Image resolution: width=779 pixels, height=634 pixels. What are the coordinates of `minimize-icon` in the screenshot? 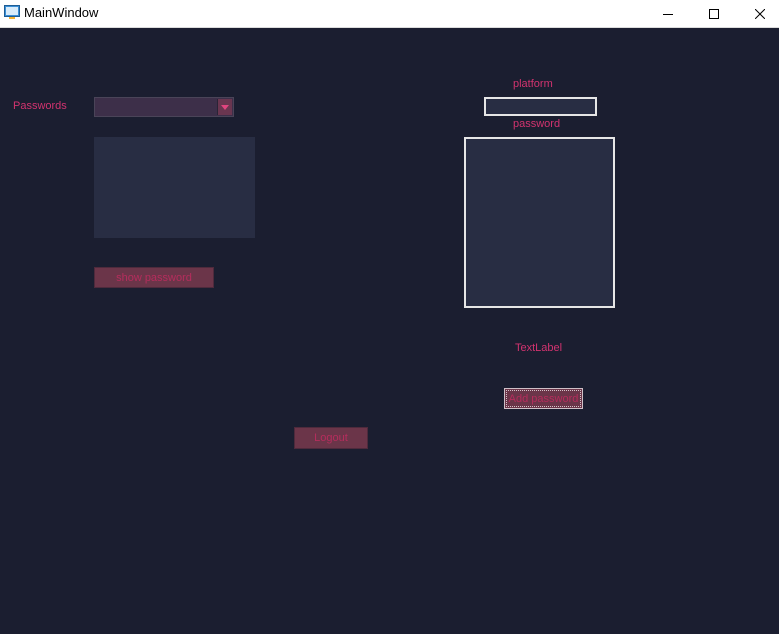 It's located at (668, 14).